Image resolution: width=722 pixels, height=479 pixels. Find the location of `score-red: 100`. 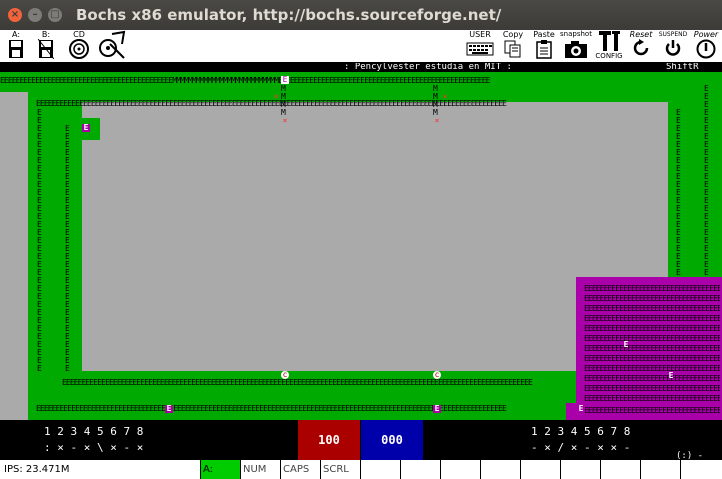

score-red: 100 is located at coordinates (329, 440).